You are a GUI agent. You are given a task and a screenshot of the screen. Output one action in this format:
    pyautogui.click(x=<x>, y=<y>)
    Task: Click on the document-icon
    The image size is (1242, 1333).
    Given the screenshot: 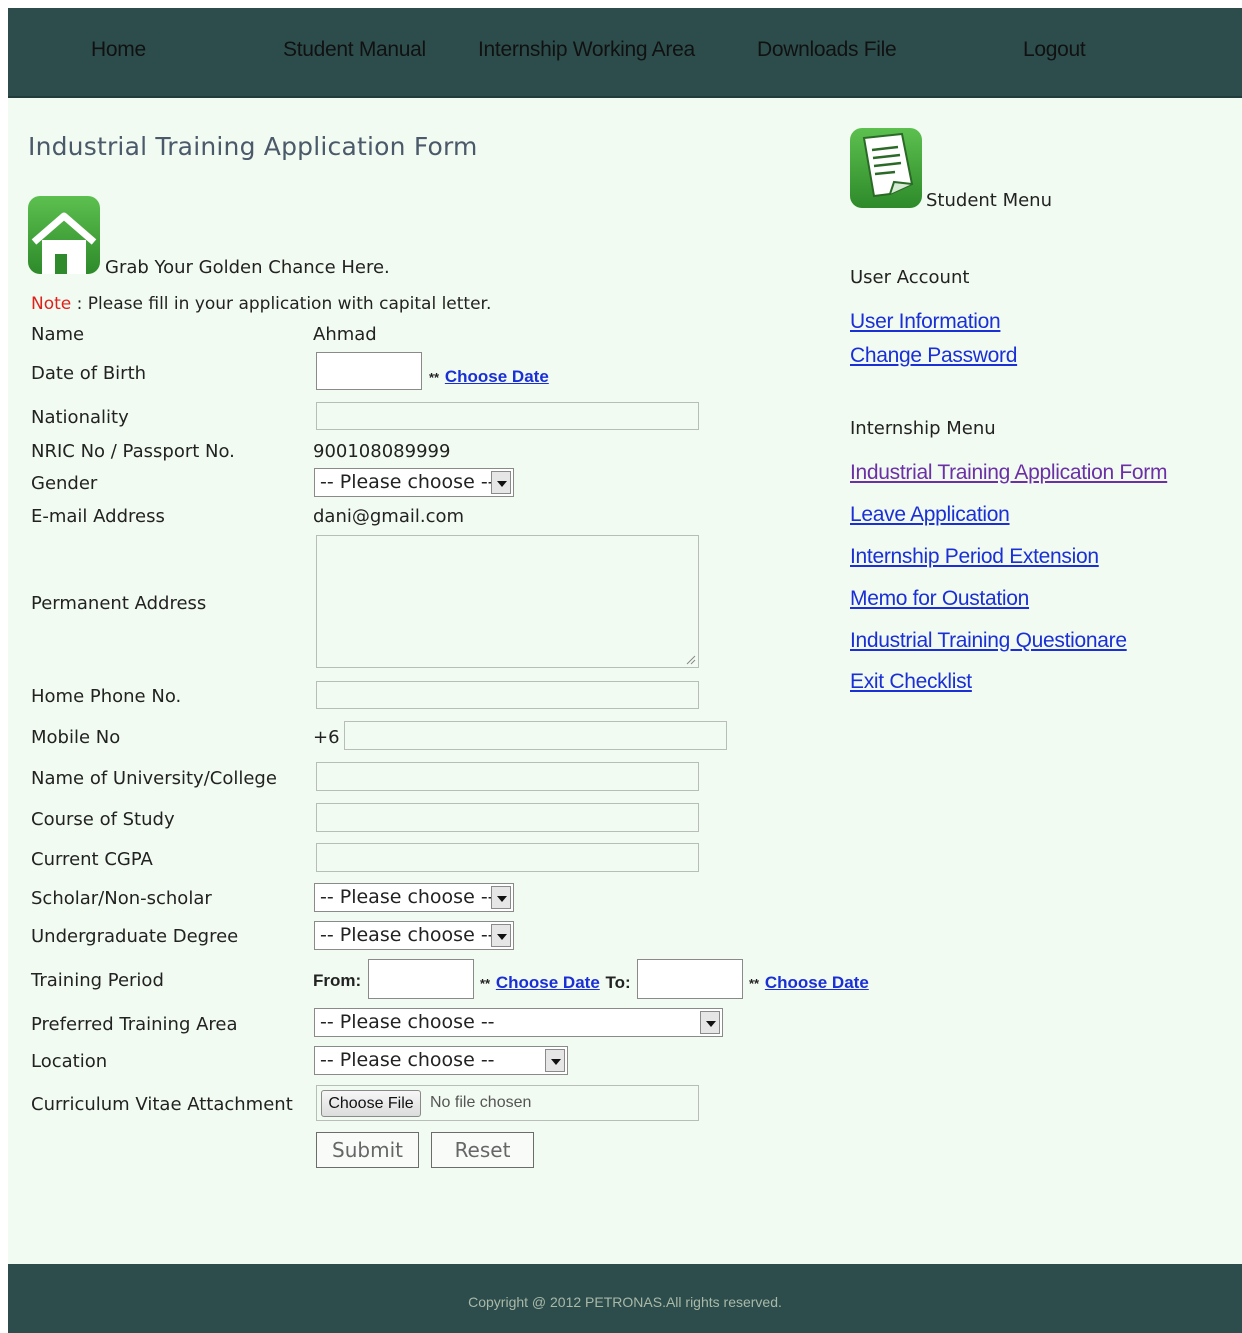 What is the action you would take?
    pyautogui.click(x=886, y=168)
    